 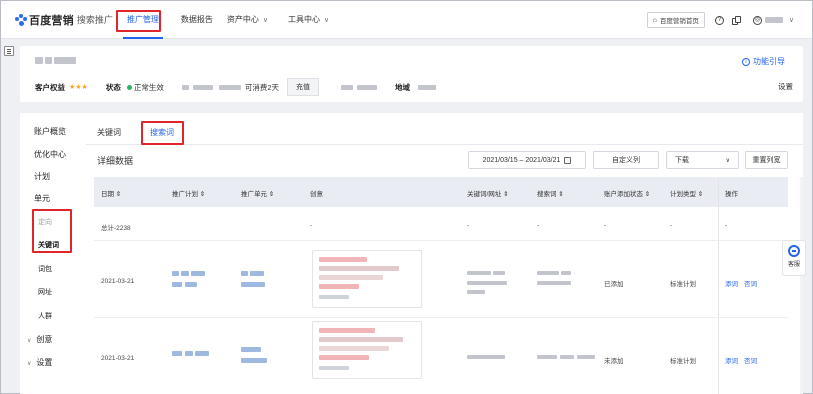 I want to click on highlight-box-nav, so click(x=138, y=21).